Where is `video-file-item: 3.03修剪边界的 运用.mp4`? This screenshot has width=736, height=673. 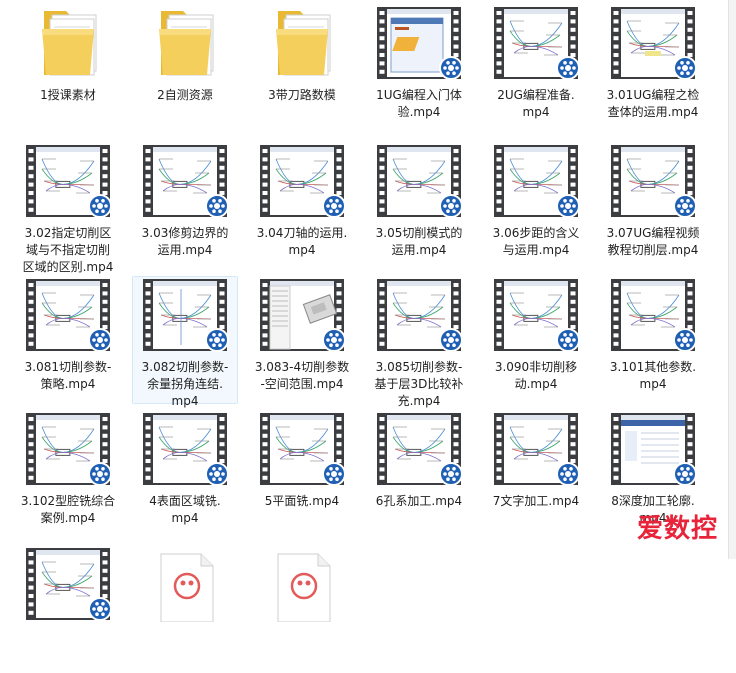
video-file-item: 3.03修剪边界的 运用.mp4 is located at coordinates (185, 206).